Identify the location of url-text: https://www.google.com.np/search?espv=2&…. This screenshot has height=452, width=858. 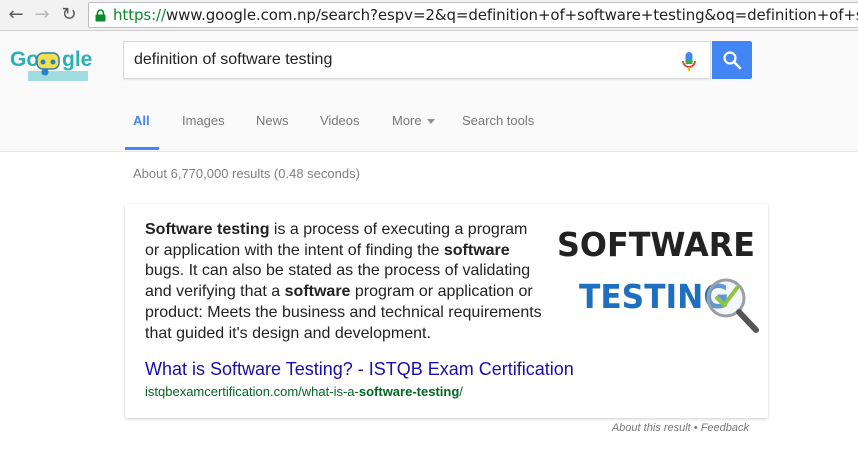
(485, 15).